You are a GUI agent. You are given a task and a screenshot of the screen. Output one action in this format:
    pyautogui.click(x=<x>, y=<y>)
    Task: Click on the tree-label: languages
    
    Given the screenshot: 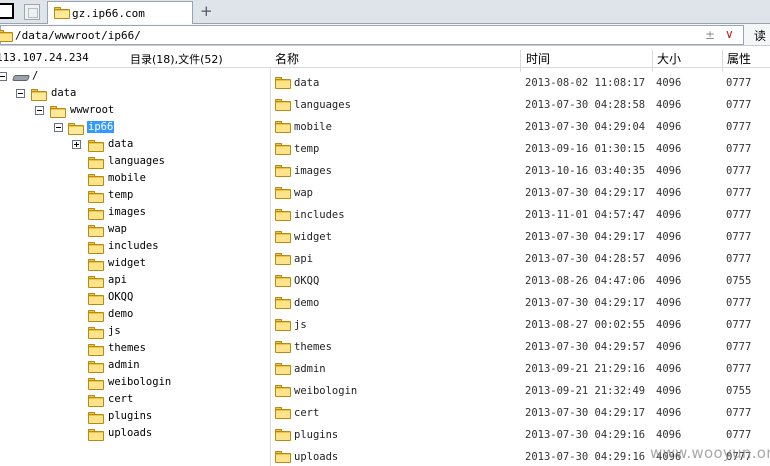 What is the action you would take?
    pyautogui.click(x=136, y=161)
    